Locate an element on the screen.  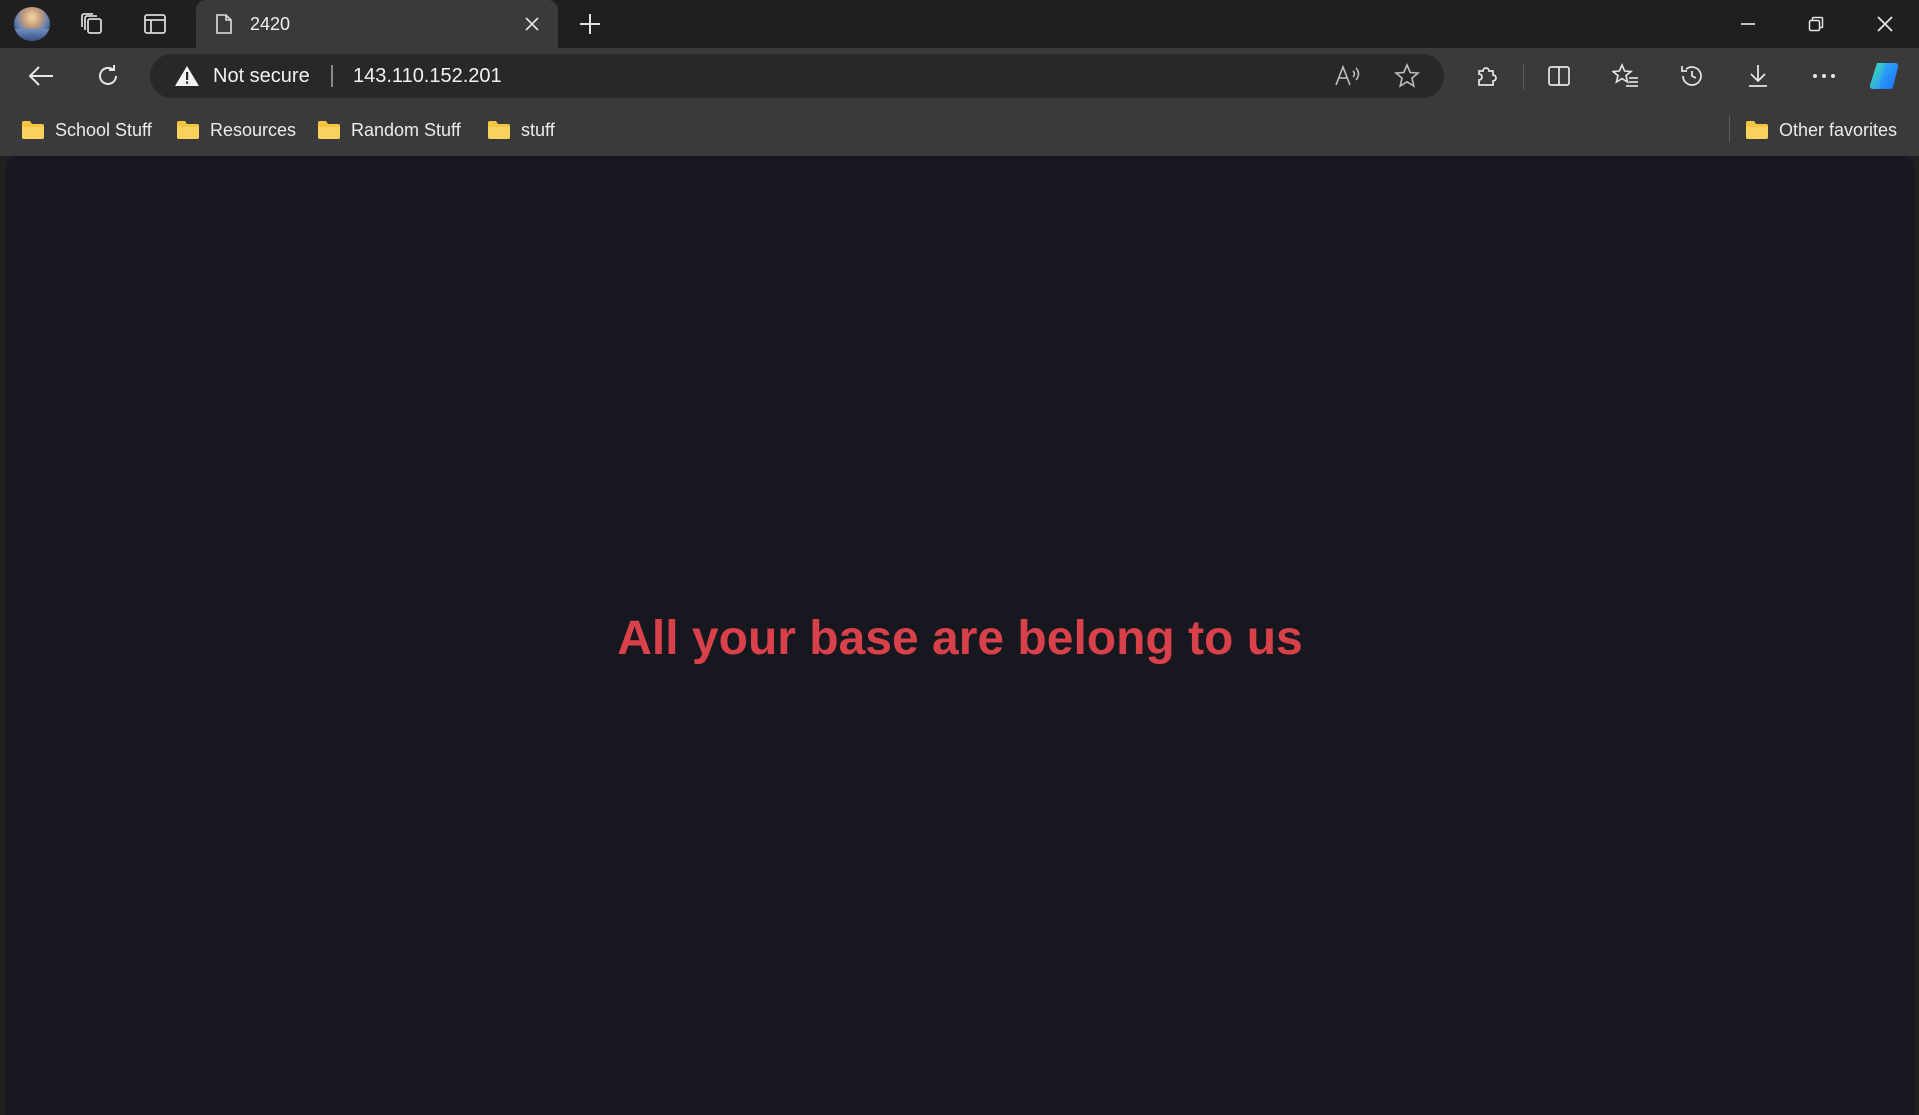
history-icon is located at coordinates (1691, 76).